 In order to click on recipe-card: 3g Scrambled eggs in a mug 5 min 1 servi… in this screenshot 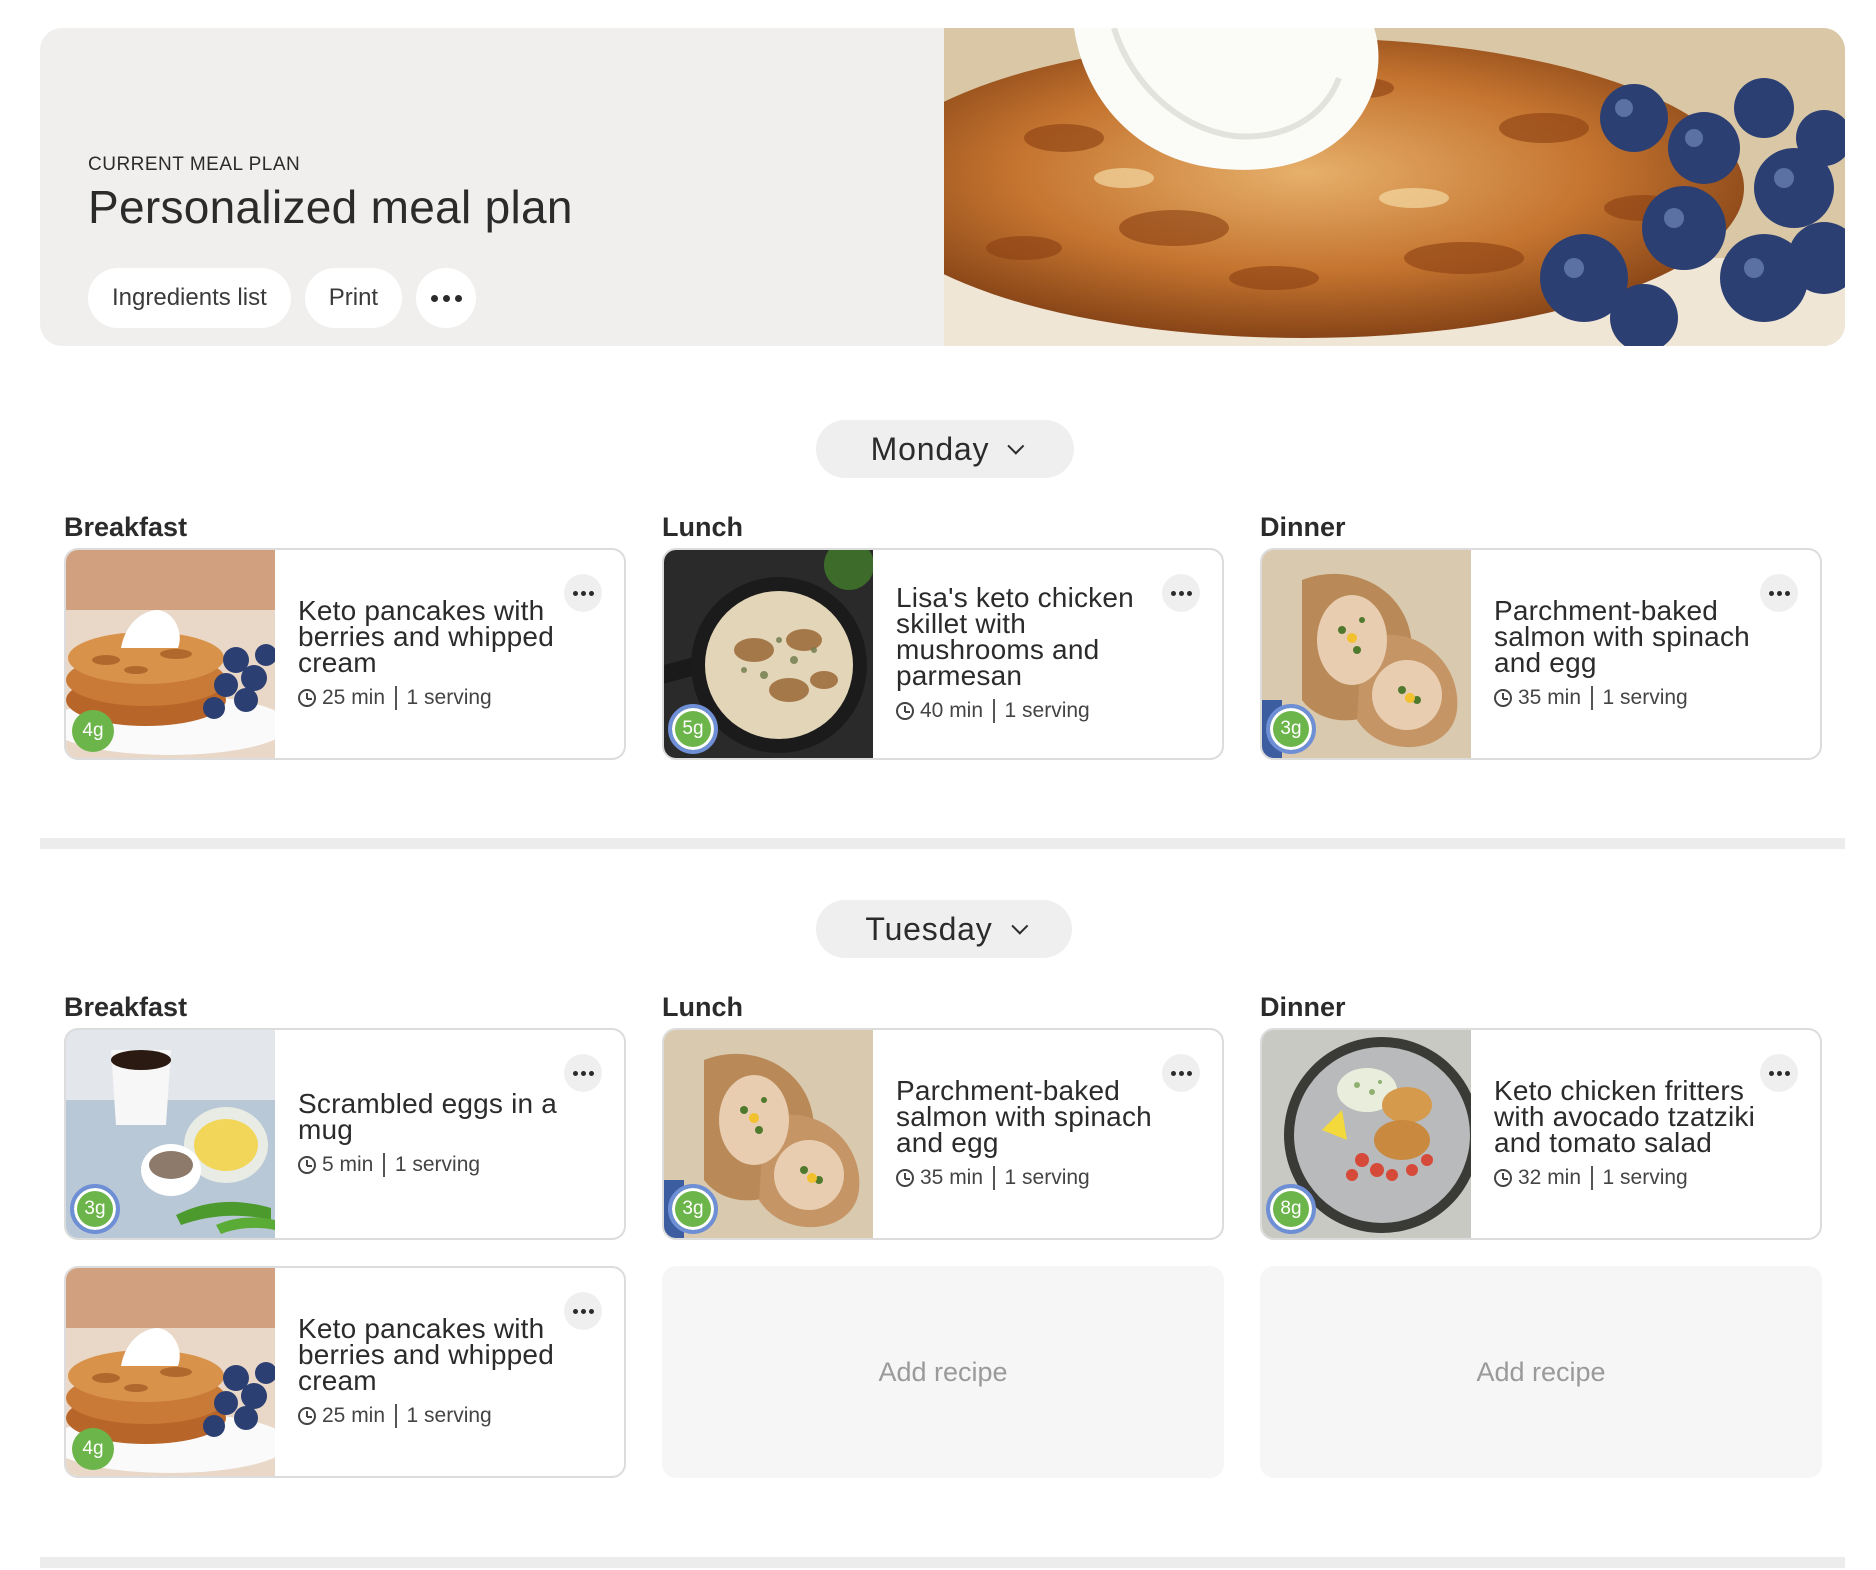, I will do `click(345, 1134)`.